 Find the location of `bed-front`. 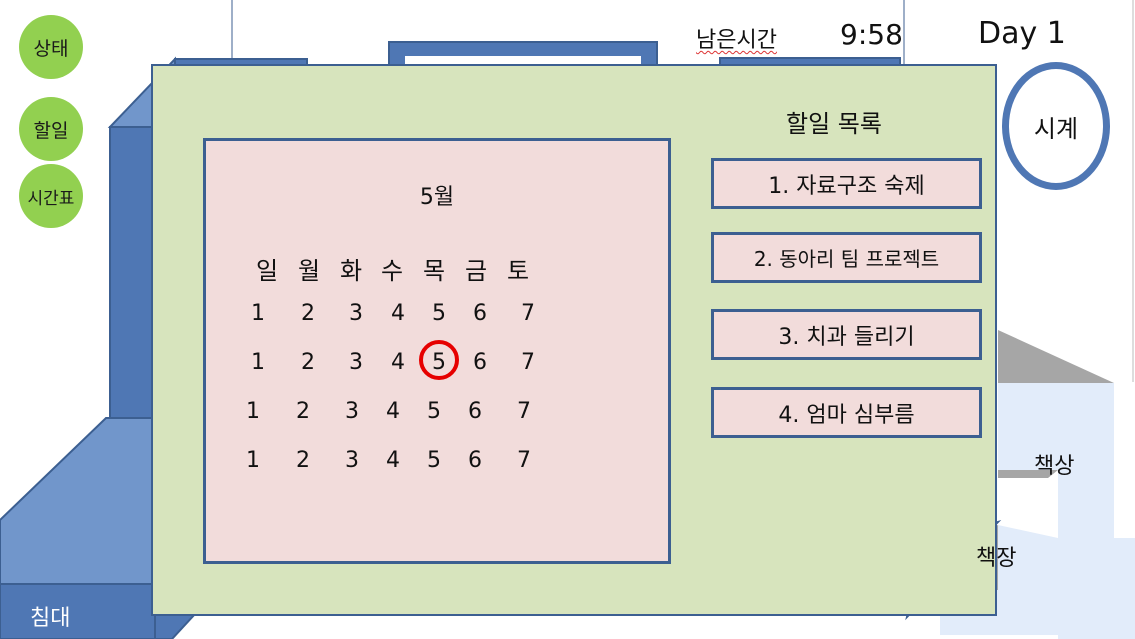

bed-front is located at coordinates (86, 611).